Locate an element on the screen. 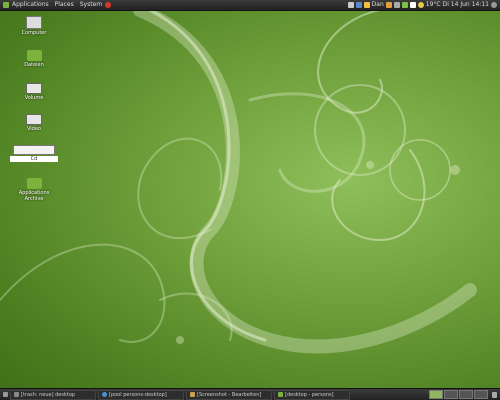 This screenshot has height=400, width=500. system-tray: Dan 19°C Di 14 Jun 14:11 is located at coordinates (423, 5).